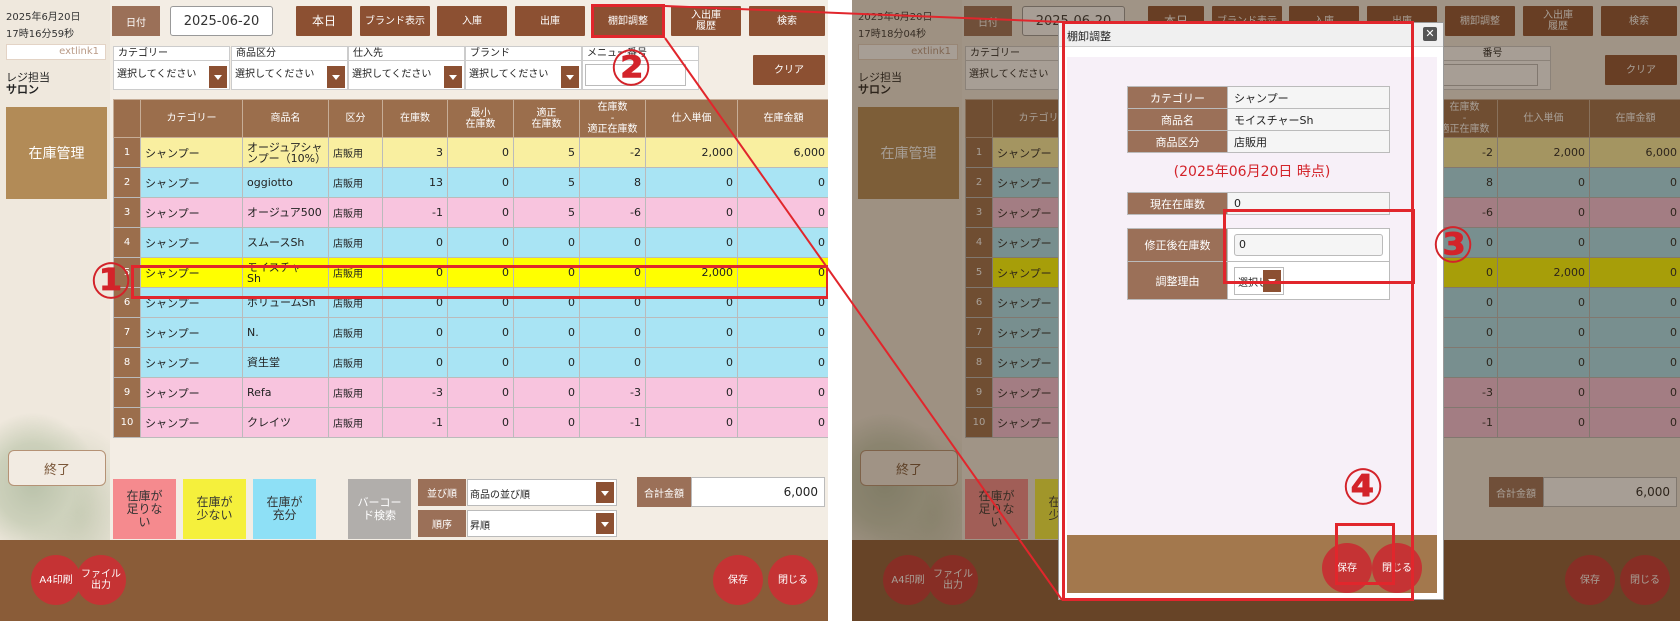  What do you see at coordinates (863, 14) in the screenshot?
I see `connector-line-top` at bounding box center [863, 14].